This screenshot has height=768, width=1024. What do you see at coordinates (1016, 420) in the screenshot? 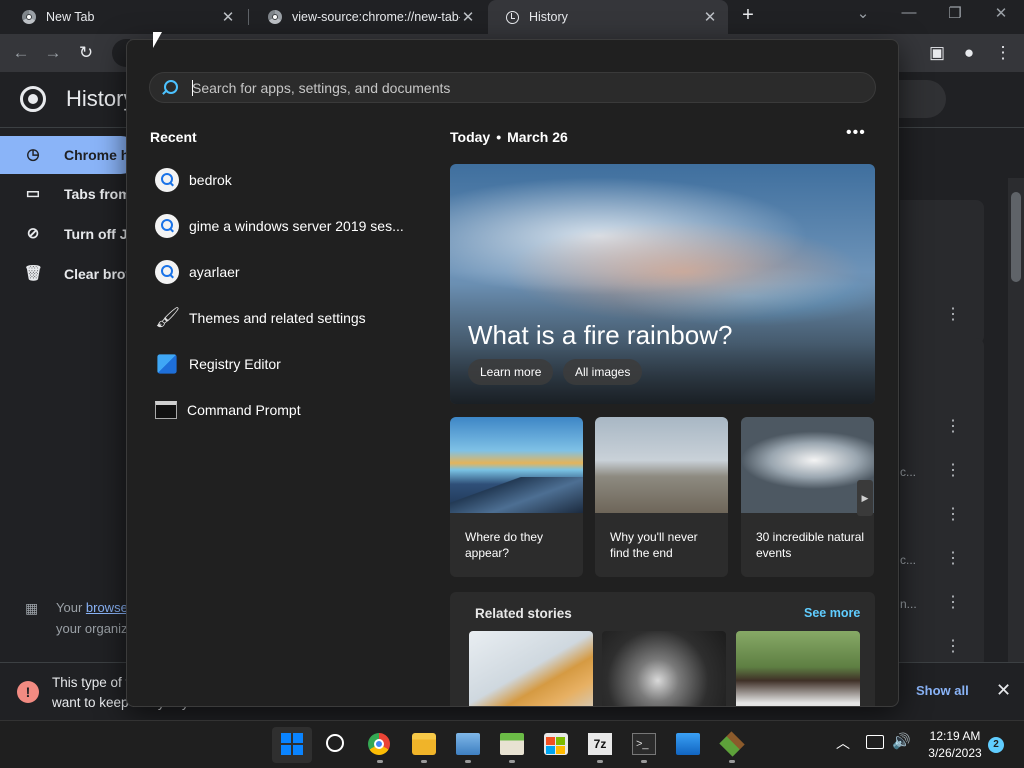
I see `scrollbar` at bounding box center [1016, 420].